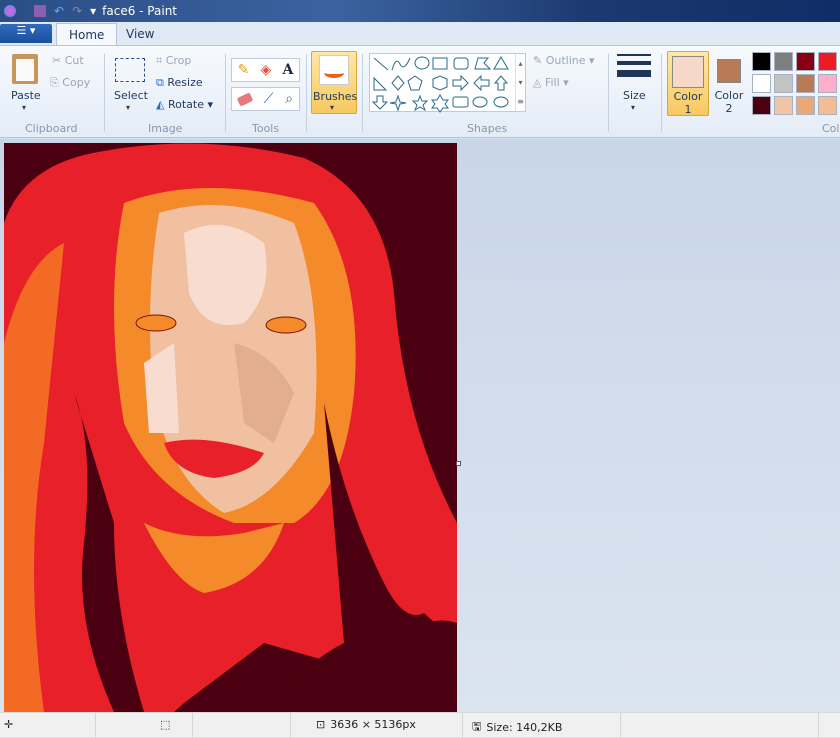  Describe the element at coordinates (729, 71) in the screenshot. I see `color2-swatch` at that location.